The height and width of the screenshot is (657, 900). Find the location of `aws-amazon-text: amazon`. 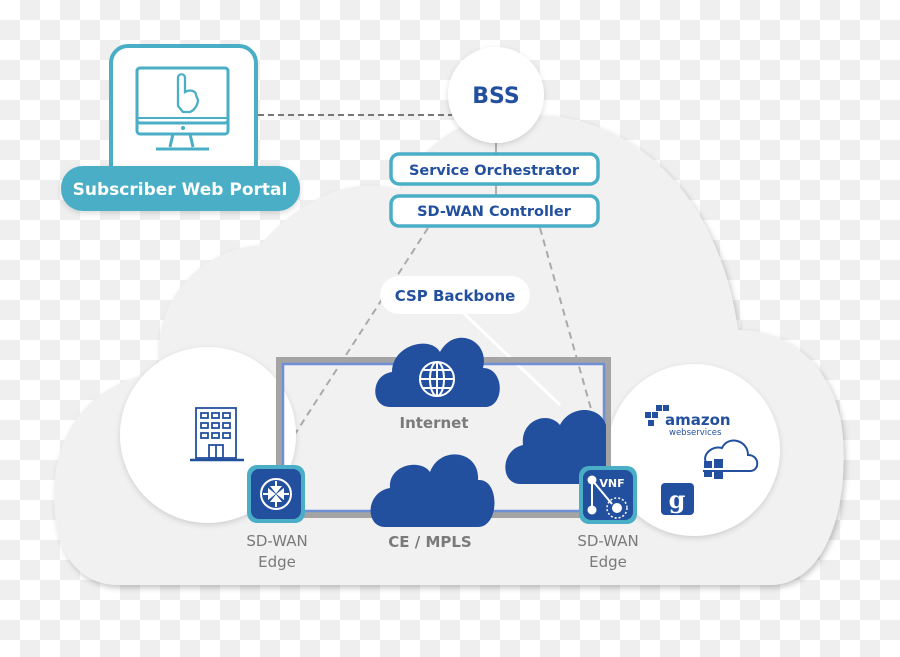

aws-amazon-text: amazon is located at coordinates (698, 420).